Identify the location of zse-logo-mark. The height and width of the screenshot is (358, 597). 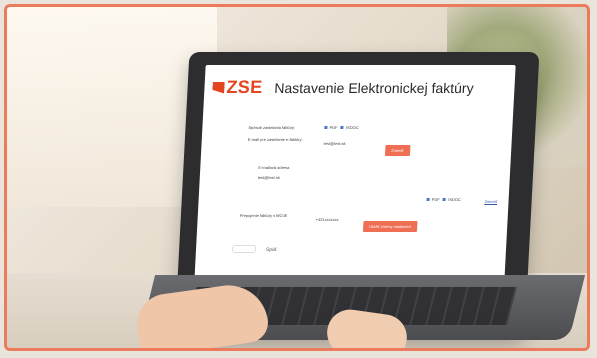
(218, 88).